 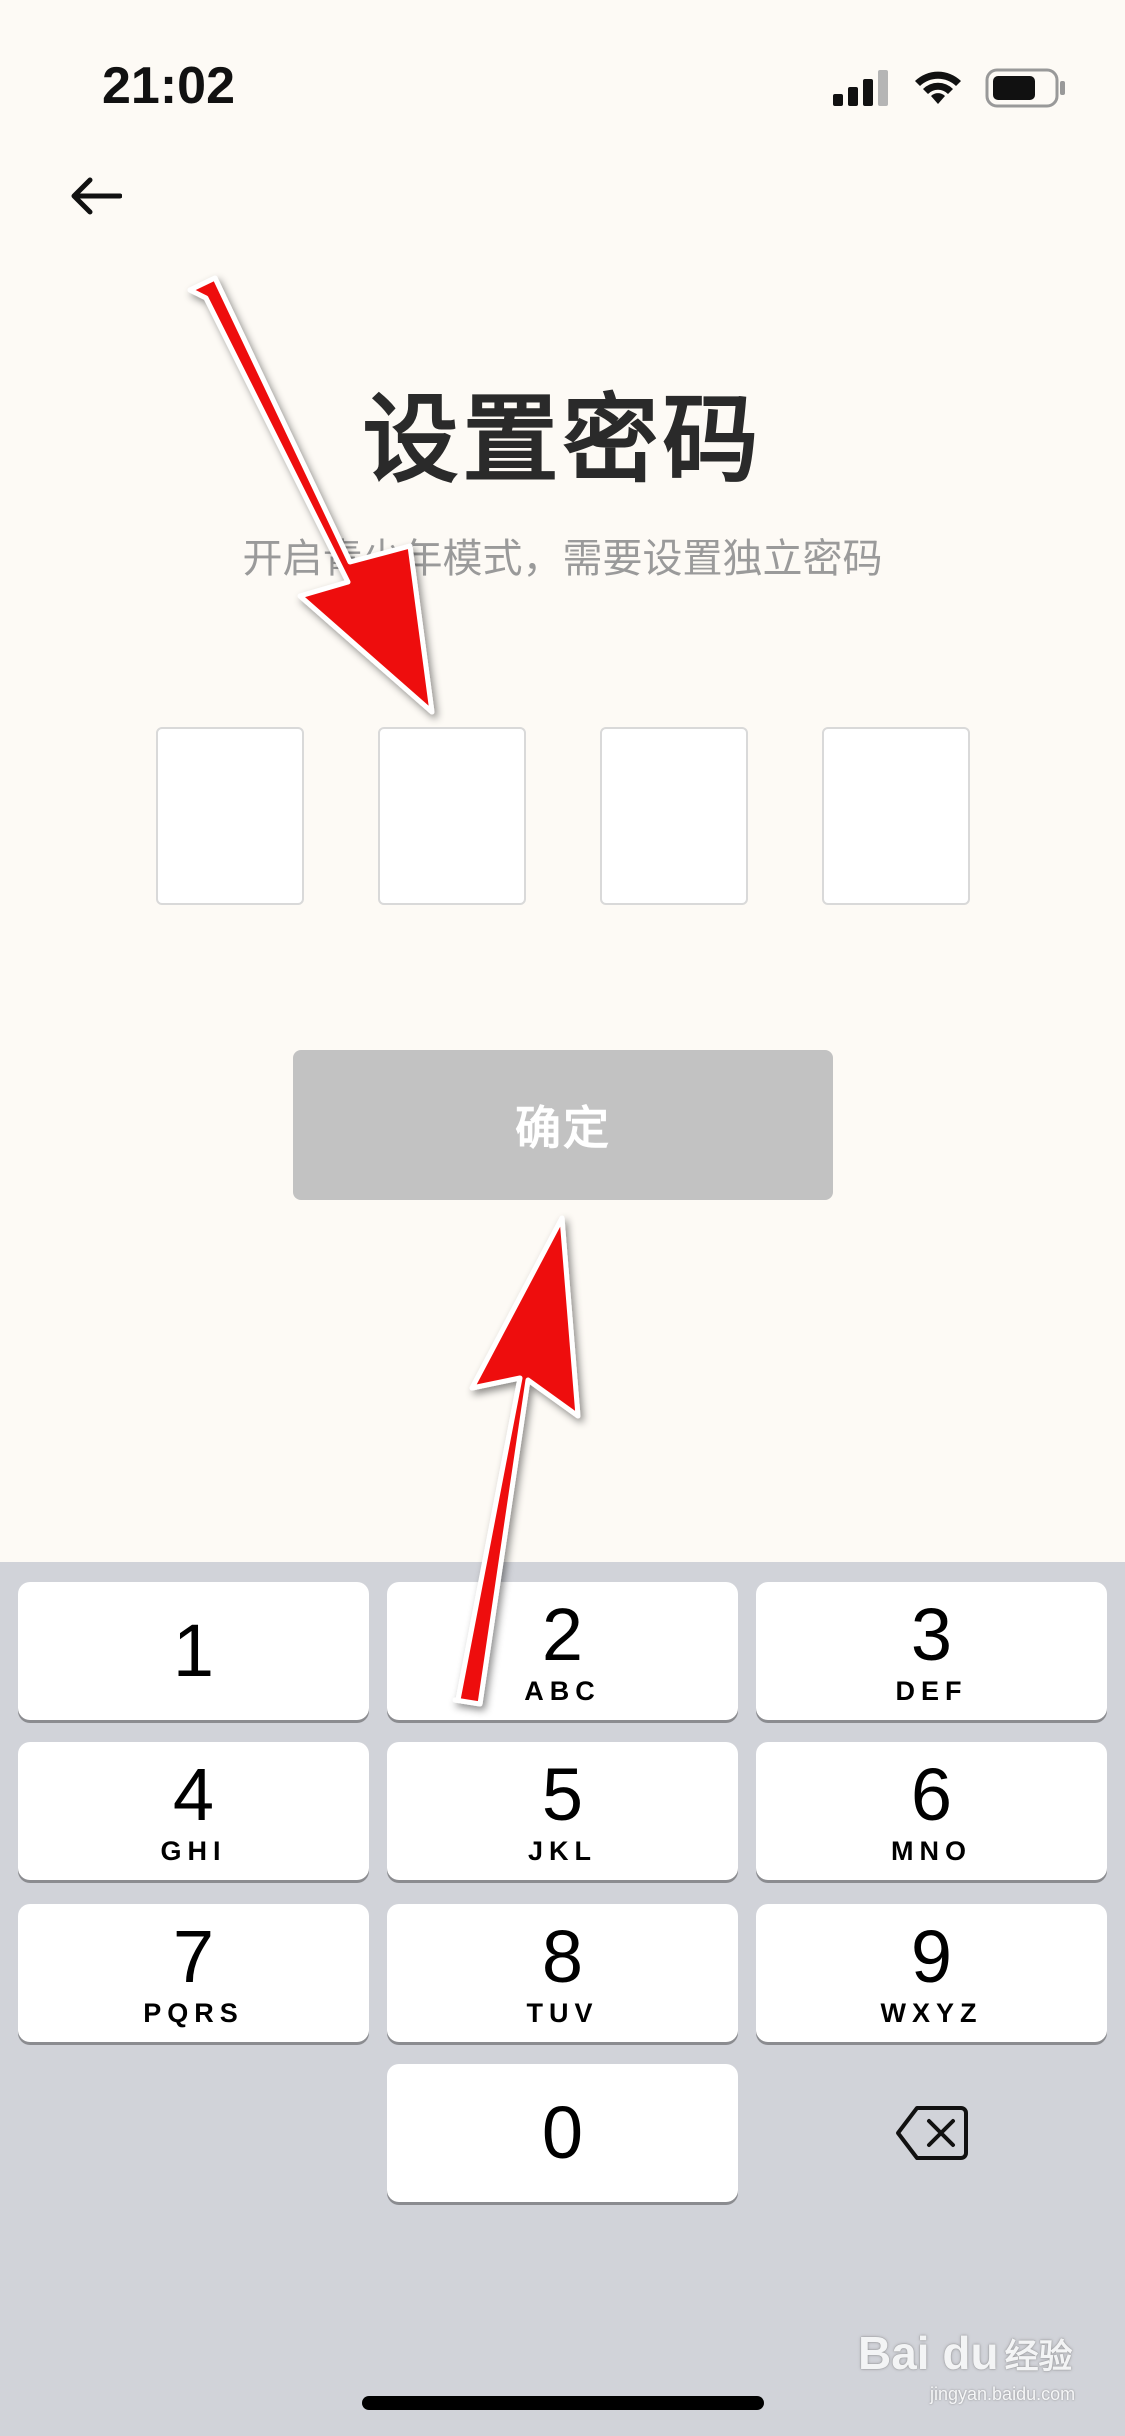 I want to click on status-icons, so click(x=950, y=88).